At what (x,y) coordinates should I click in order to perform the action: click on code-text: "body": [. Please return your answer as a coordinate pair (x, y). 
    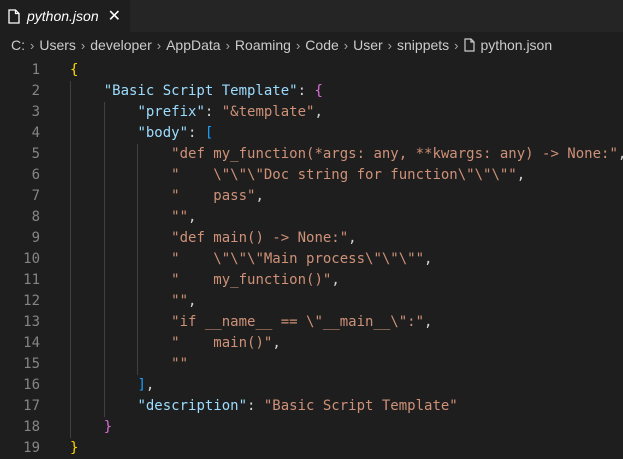
    Looking at the image, I should click on (175, 133).